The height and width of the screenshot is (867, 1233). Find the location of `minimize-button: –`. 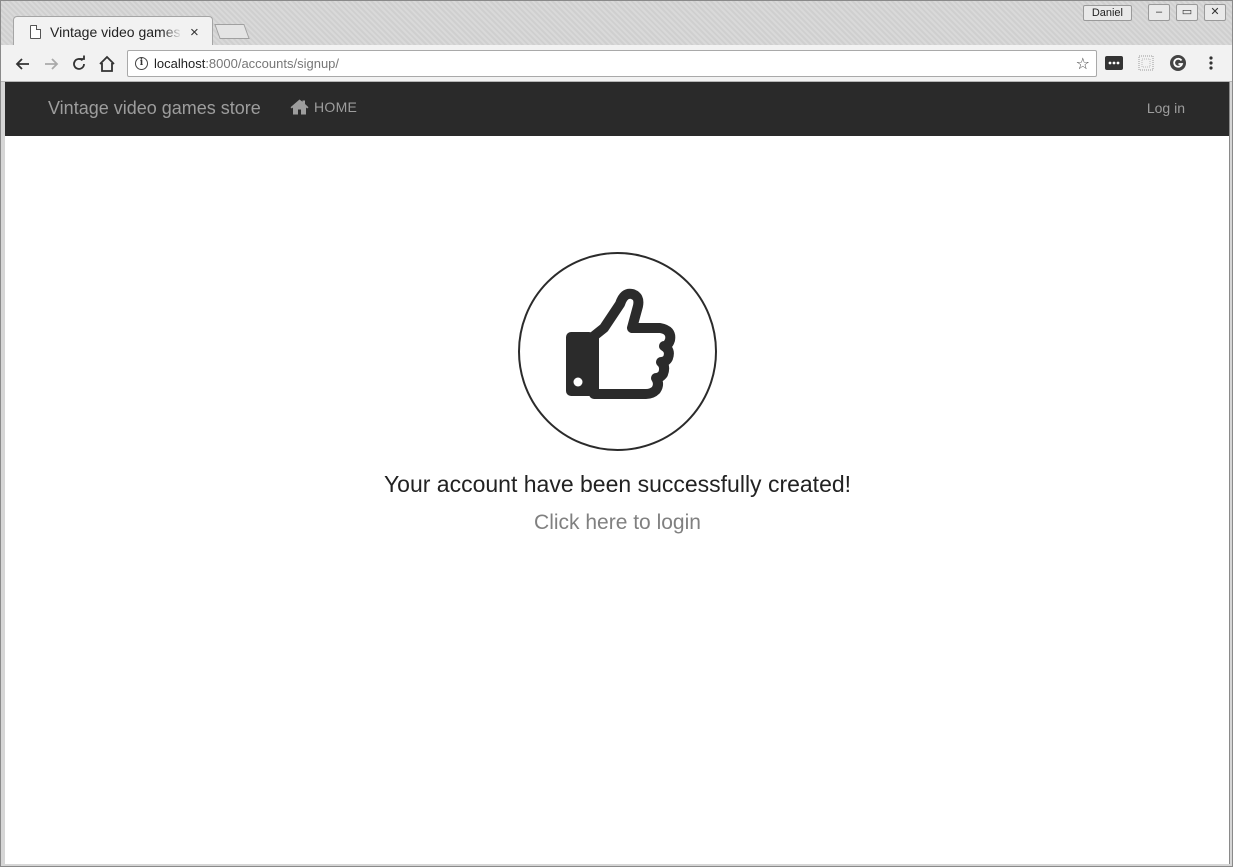

minimize-button: – is located at coordinates (1159, 12).